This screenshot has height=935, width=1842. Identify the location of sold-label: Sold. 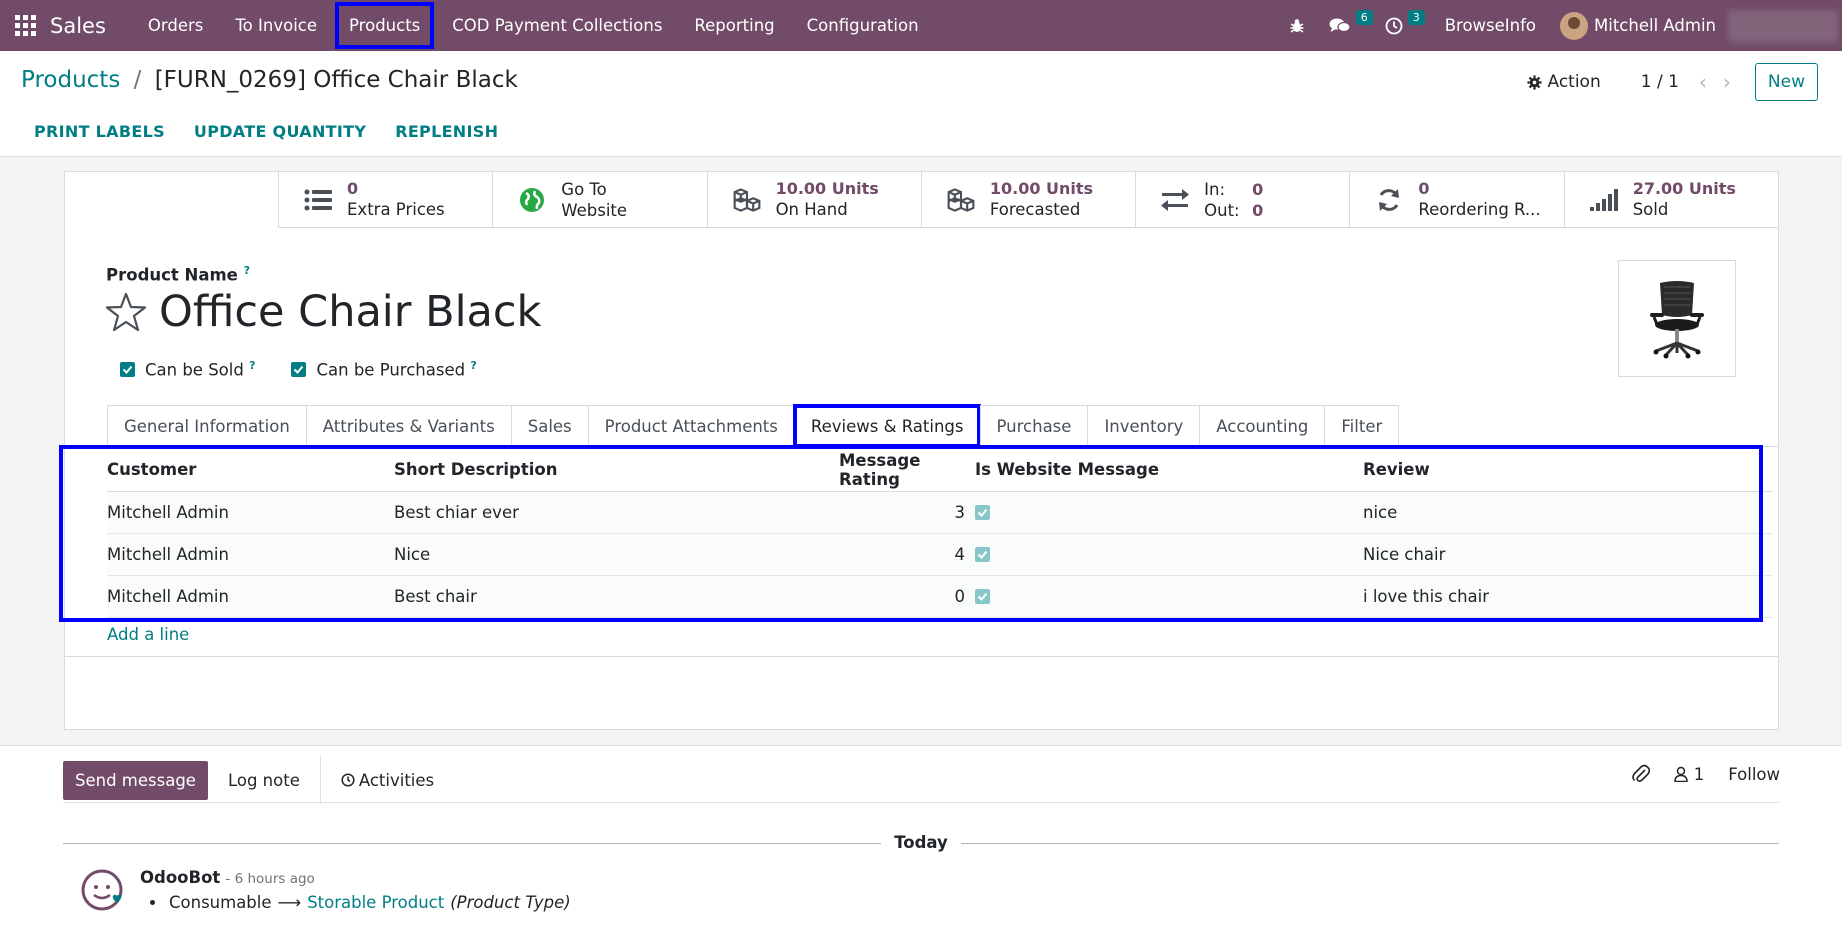
(1650, 209).